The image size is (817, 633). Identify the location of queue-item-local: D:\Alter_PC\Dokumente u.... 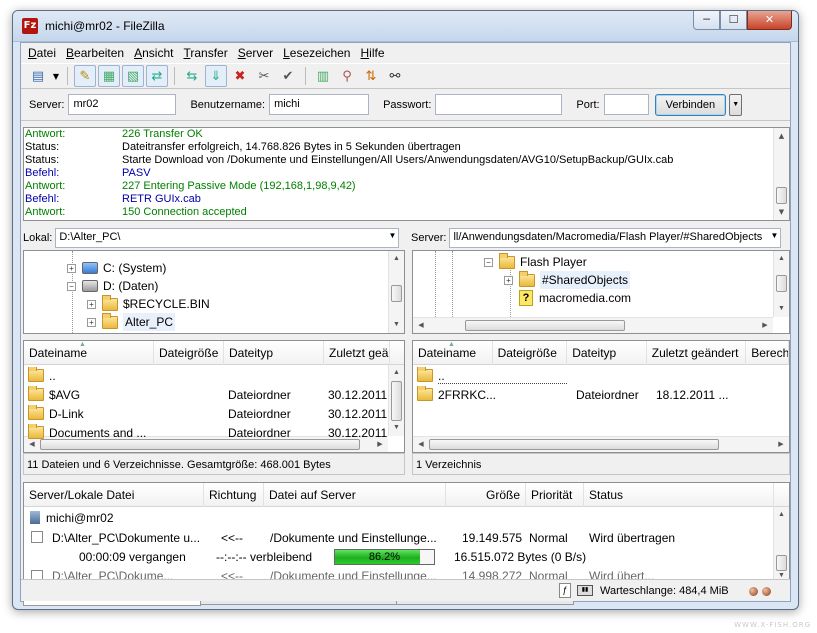
(126, 538).